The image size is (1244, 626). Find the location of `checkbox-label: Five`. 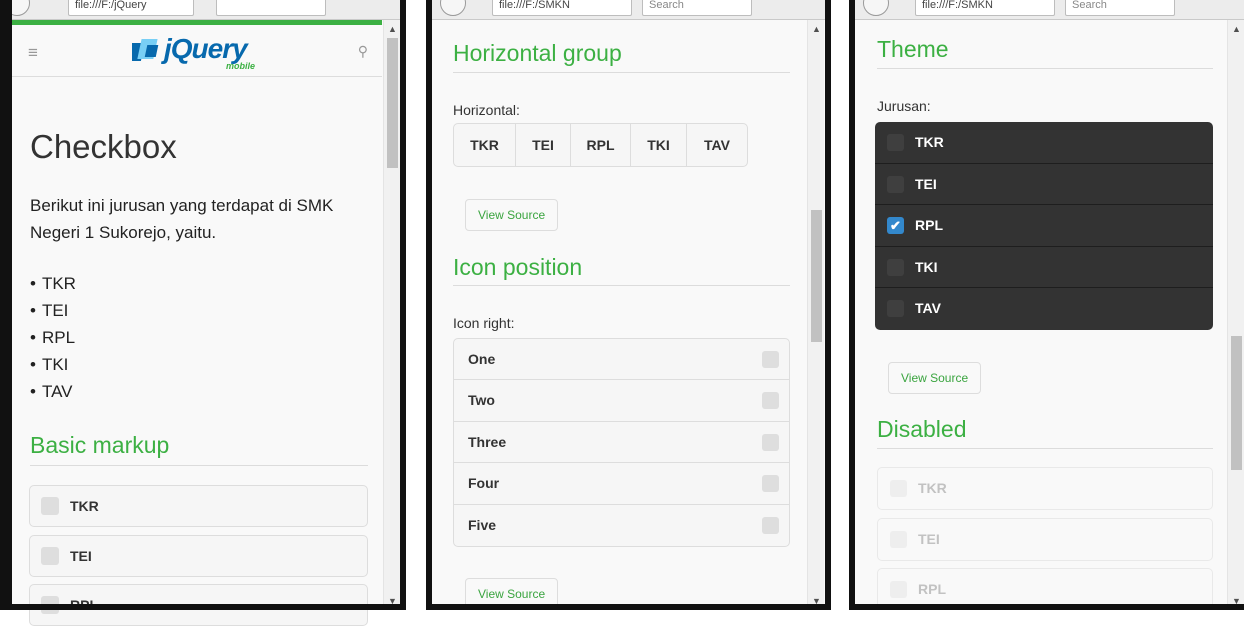

checkbox-label: Five is located at coordinates (482, 525).